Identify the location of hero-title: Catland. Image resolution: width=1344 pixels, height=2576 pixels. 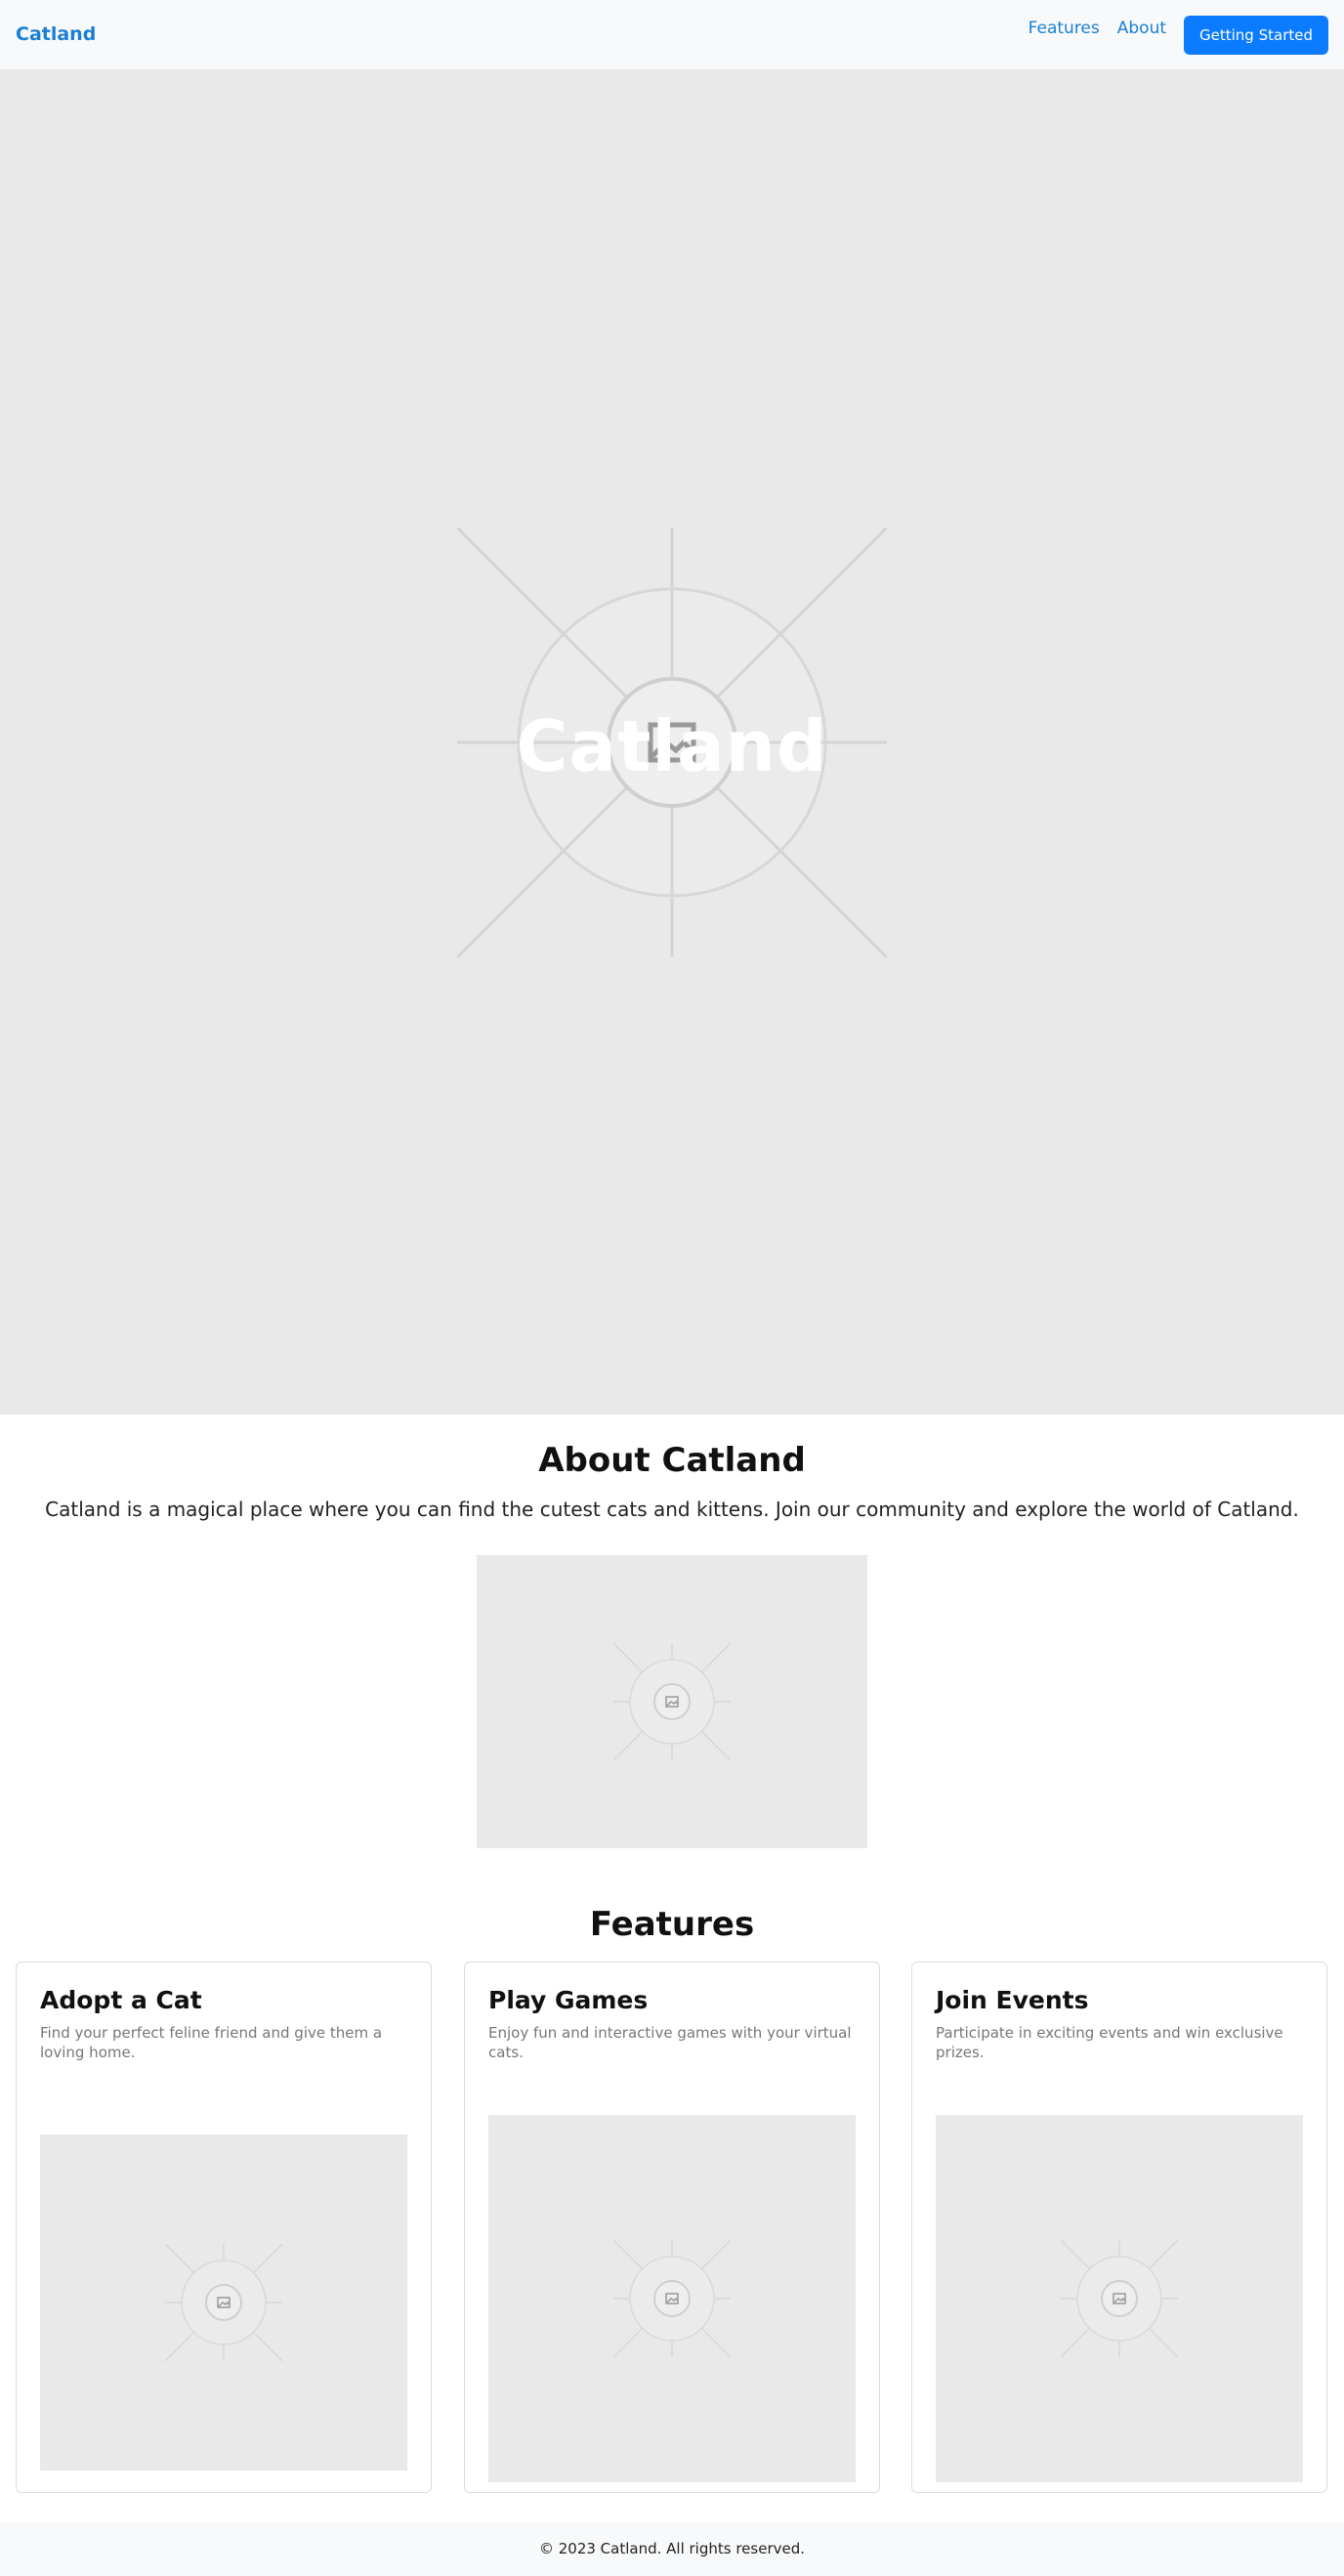
(672, 746).